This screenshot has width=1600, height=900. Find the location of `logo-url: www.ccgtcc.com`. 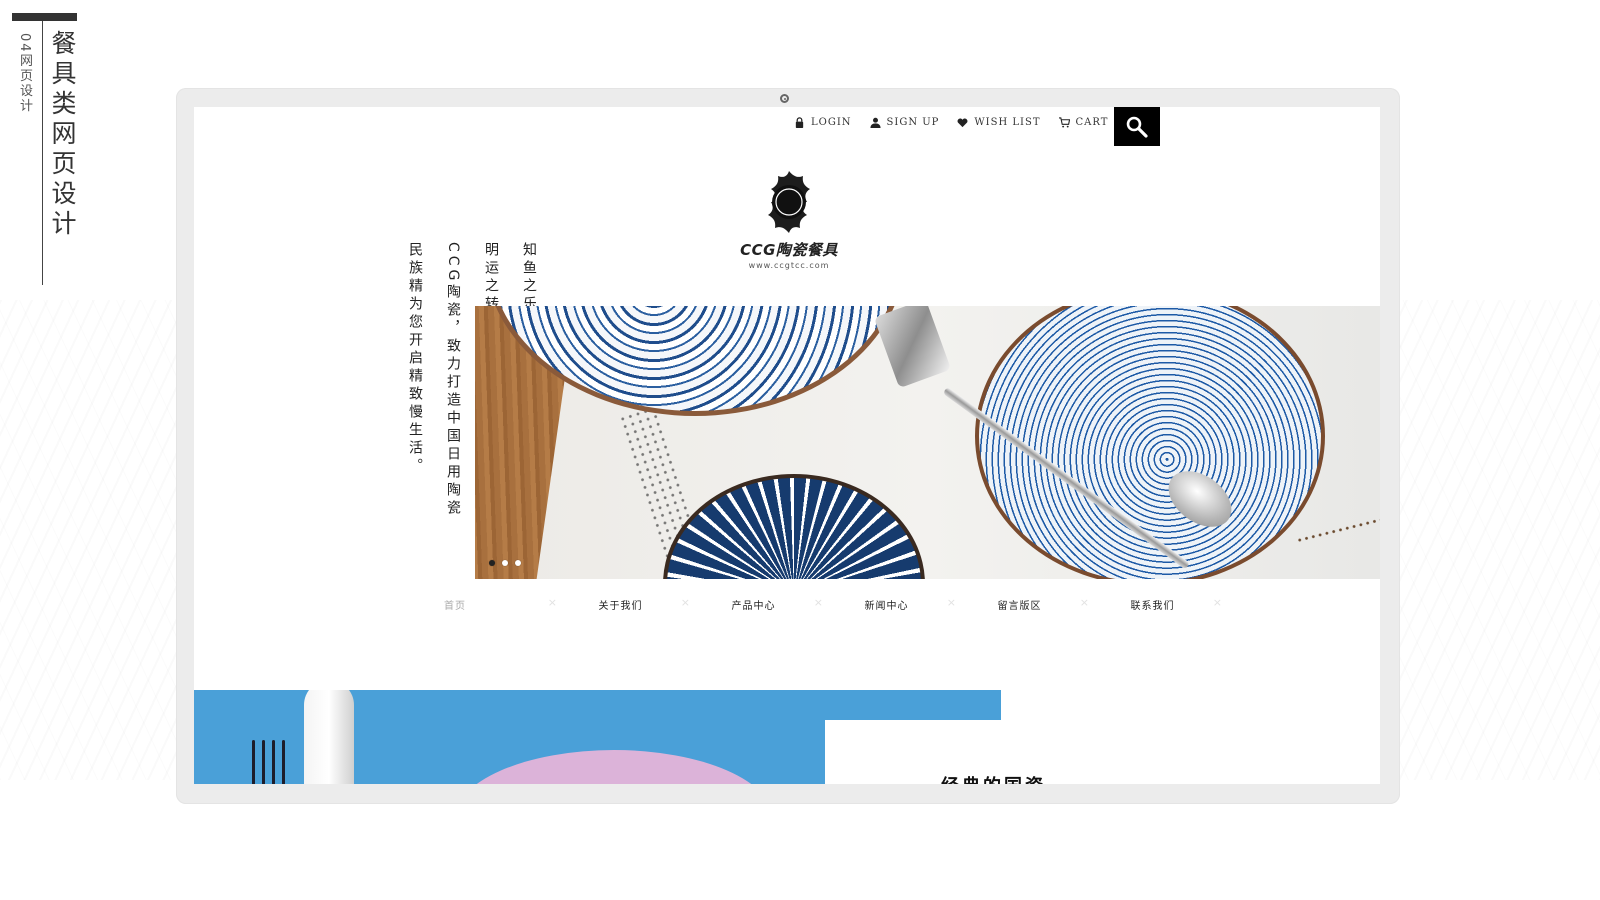

logo-url: www.ccgtcc.com is located at coordinates (789, 265).